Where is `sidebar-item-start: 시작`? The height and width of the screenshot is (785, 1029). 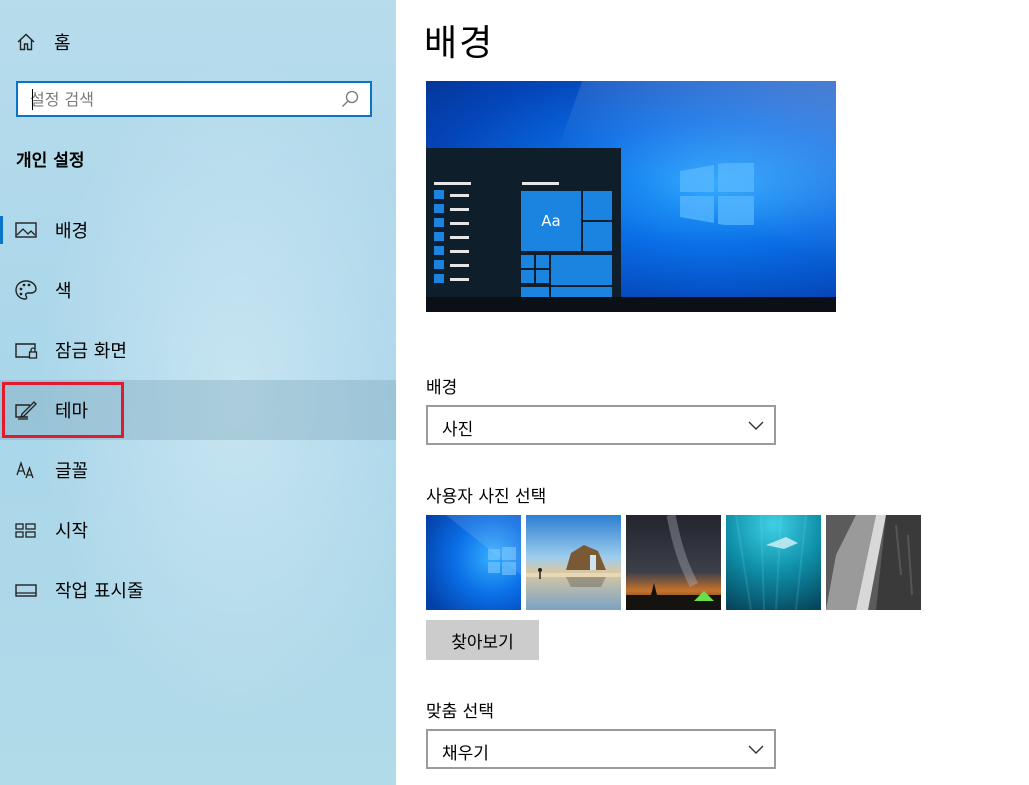
sidebar-item-start: 시작 is located at coordinates (198, 530).